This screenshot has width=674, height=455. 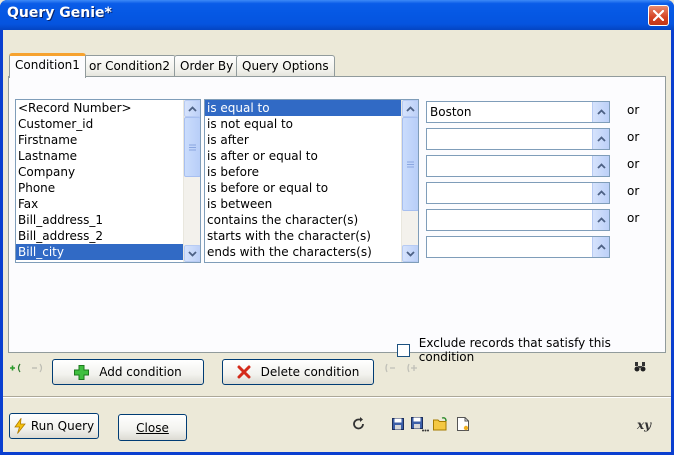 I want to click on tab-query-options: Query Options, so click(x=285, y=66).